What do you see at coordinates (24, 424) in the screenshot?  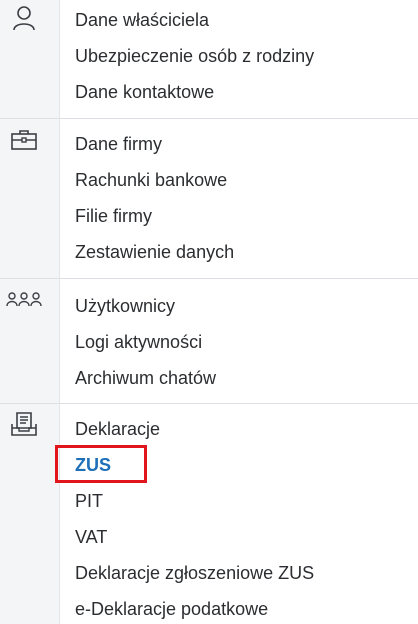 I see `document-tray-icon` at bounding box center [24, 424].